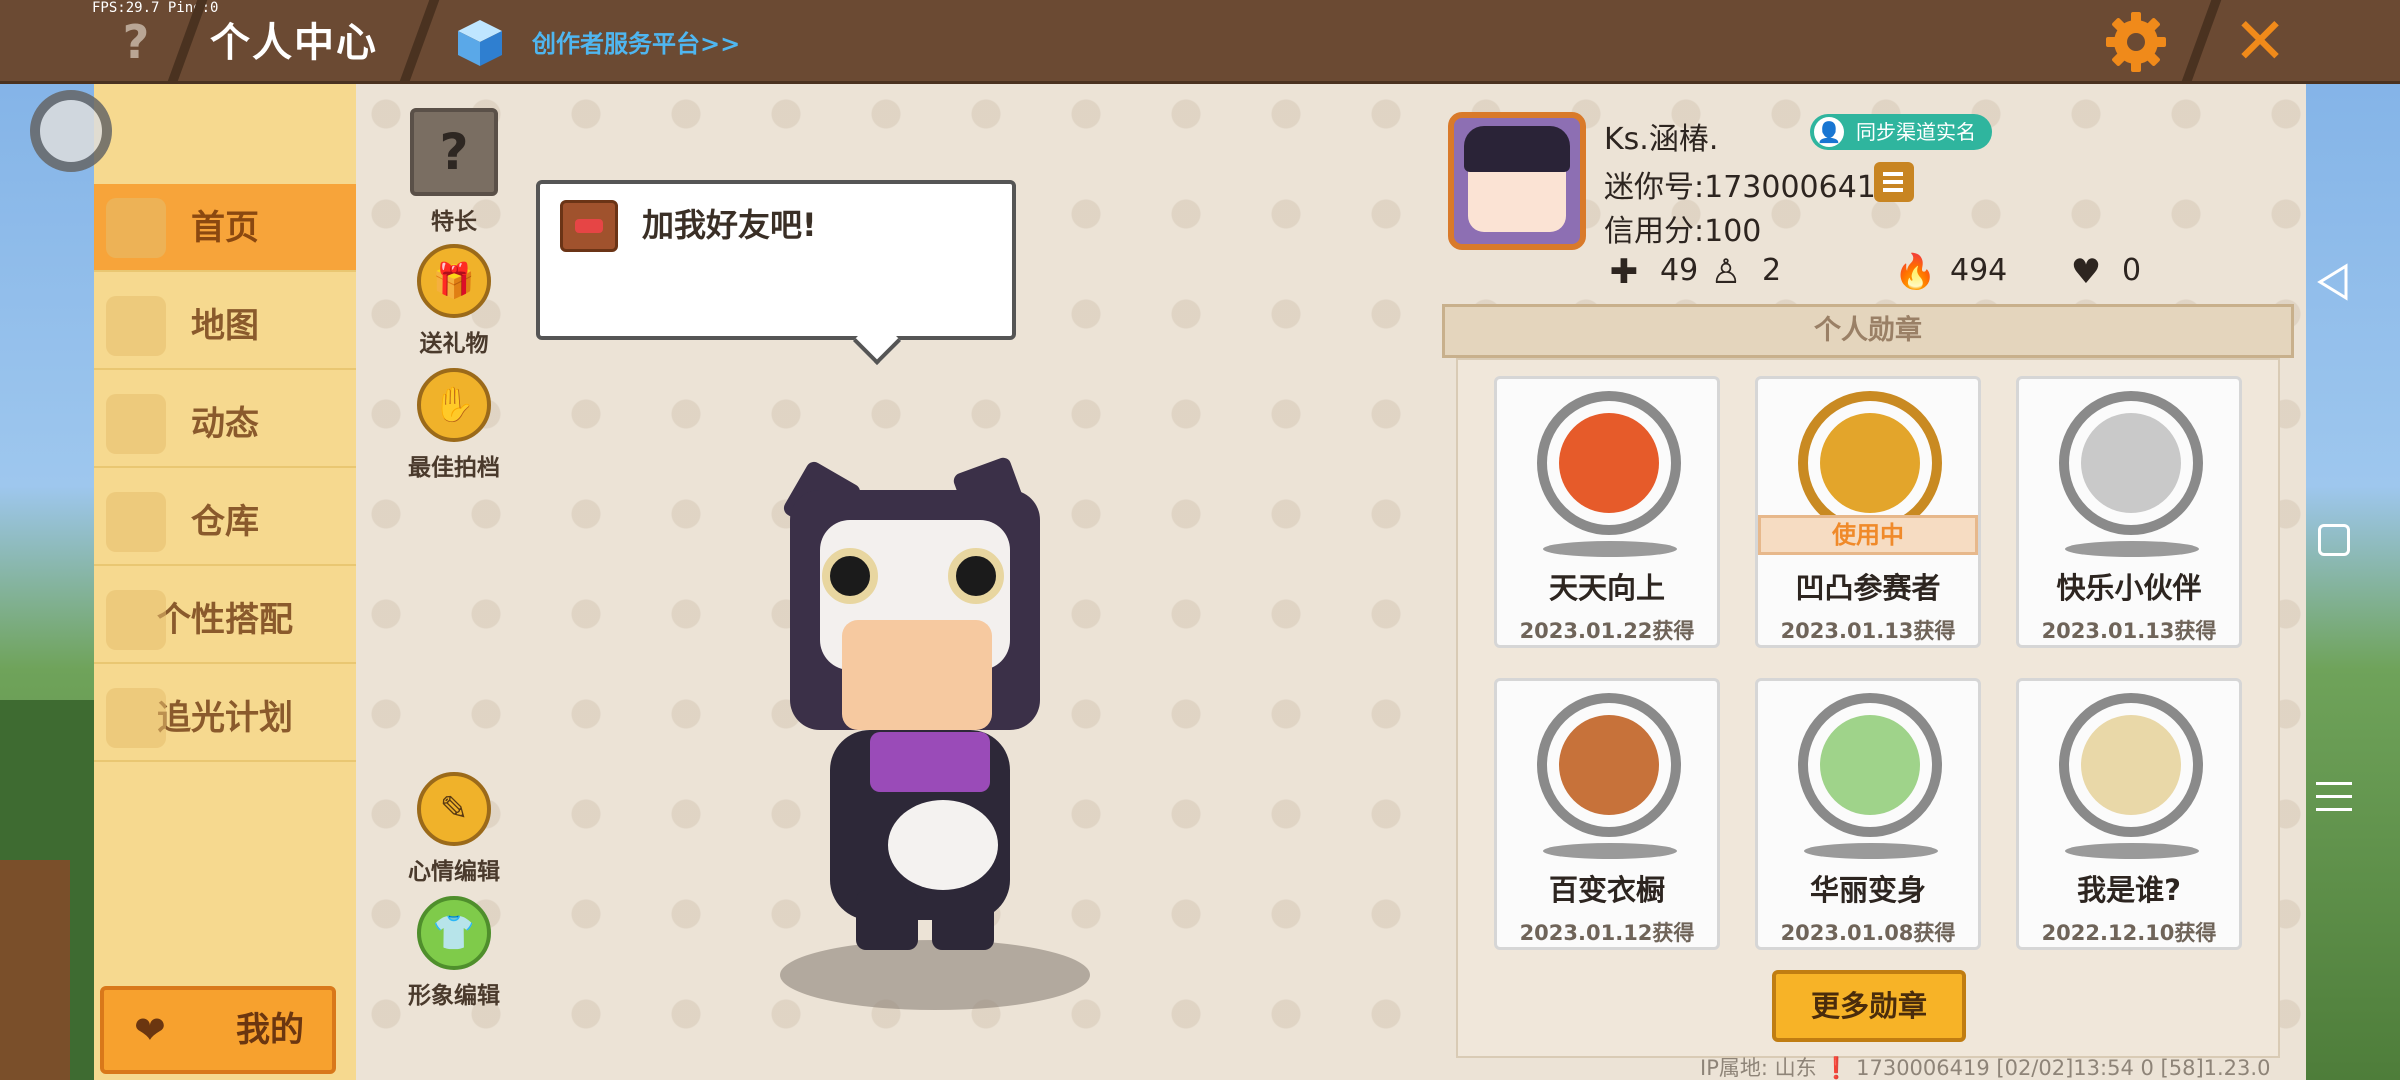  What do you see at coordinates (2334, 282) in the screenshot?
I see `back-icon` at bounding box center [2334, 282].